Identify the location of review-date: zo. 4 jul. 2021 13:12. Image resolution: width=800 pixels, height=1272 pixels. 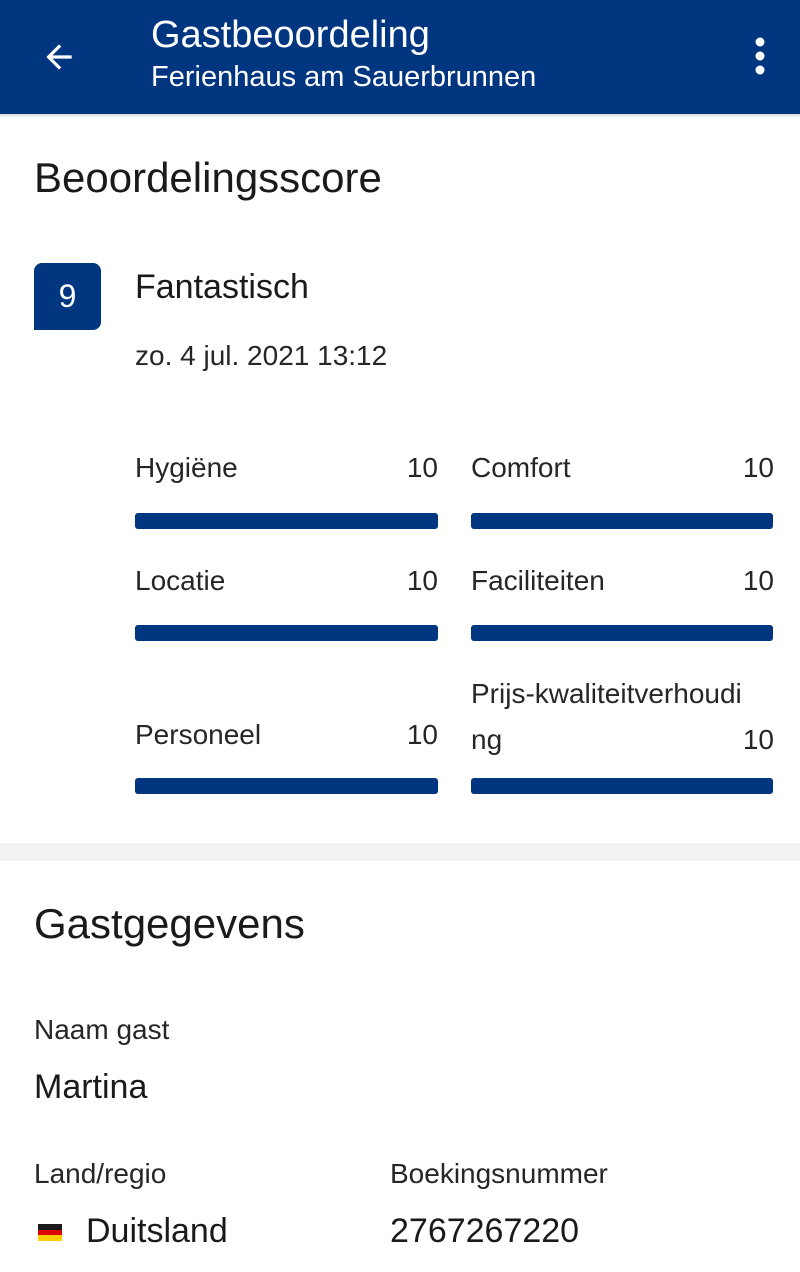
(261, 355).